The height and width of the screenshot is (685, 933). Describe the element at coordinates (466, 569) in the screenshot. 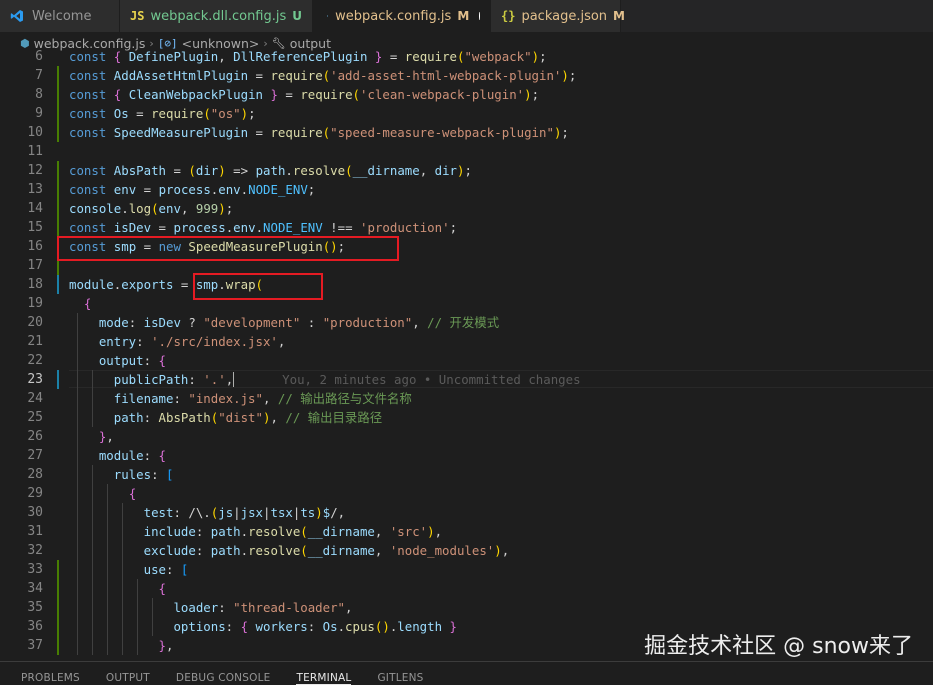

I see `code-line: 33 use: [` at that location.